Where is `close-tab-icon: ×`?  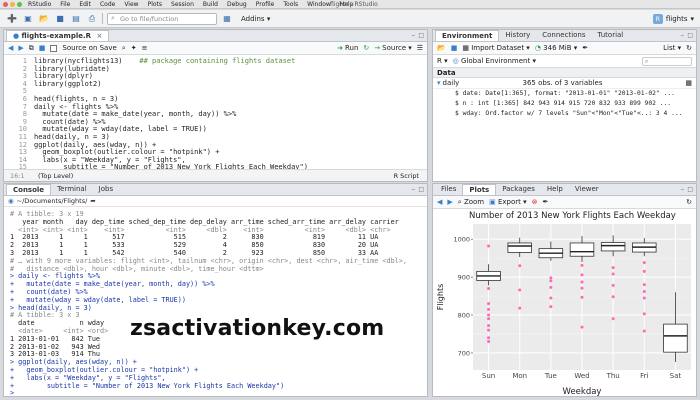
close-tab-icon: × is located at coordinates (99, 36).